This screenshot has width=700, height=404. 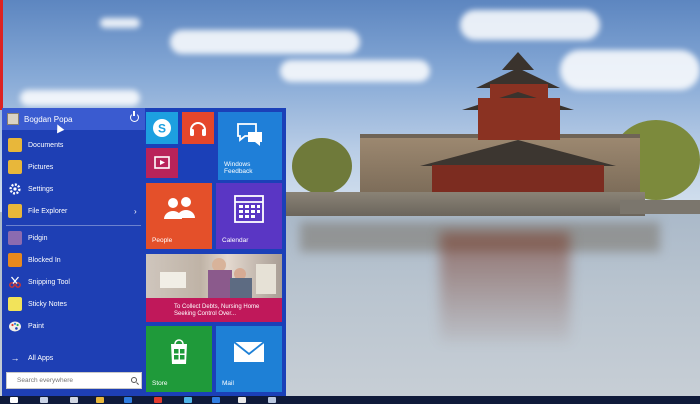 I want to click on window-edge, so click(x=1, y=55).